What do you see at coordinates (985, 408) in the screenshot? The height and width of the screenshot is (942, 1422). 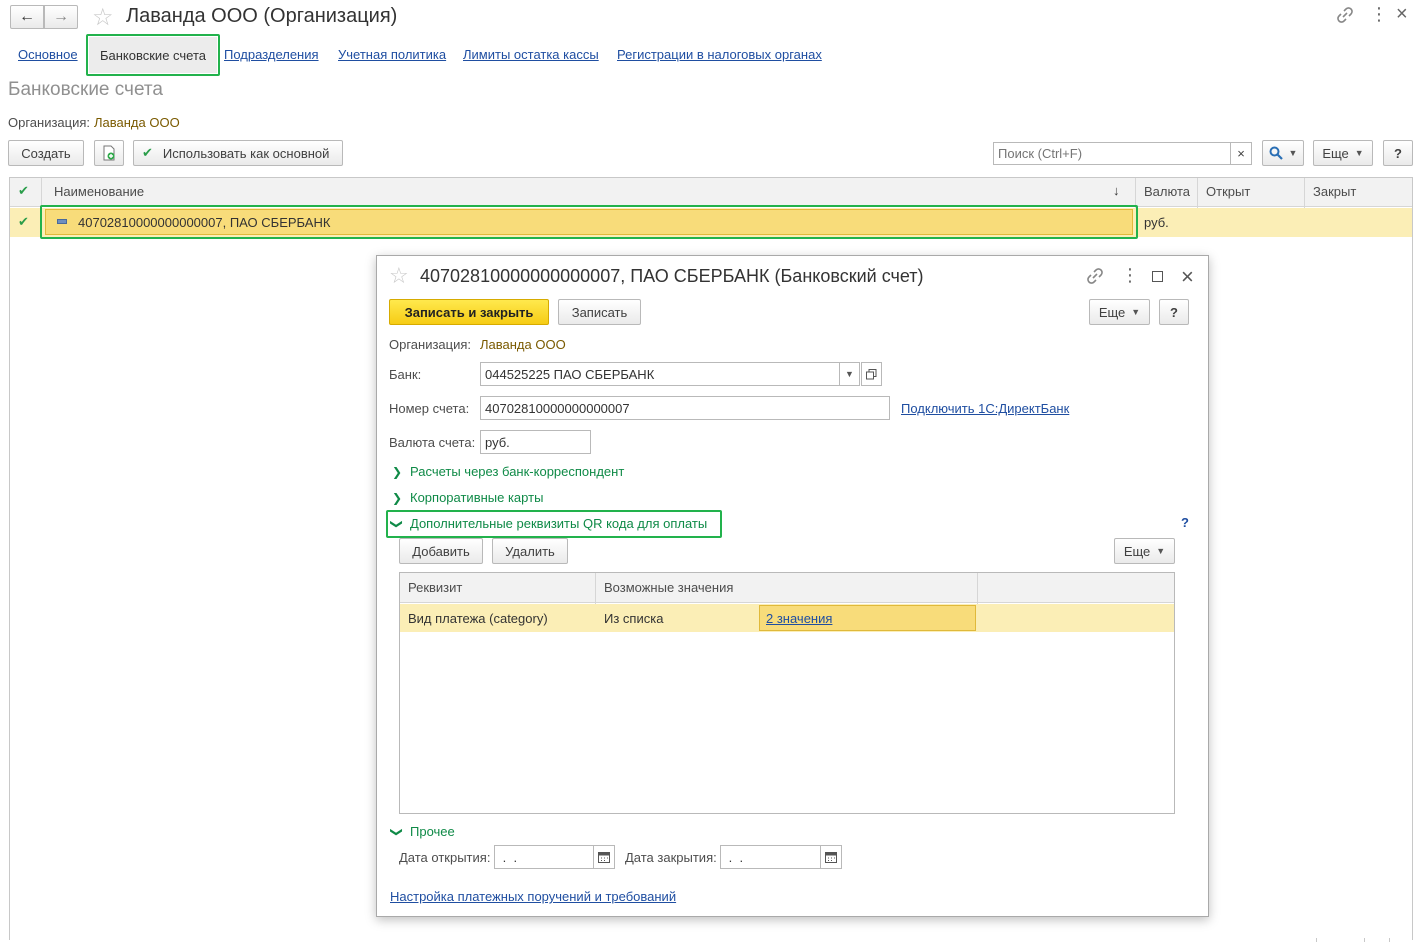 I see `directbank-link: Подключить 1С:ДиректБанк` at bounding box center [985, 408].